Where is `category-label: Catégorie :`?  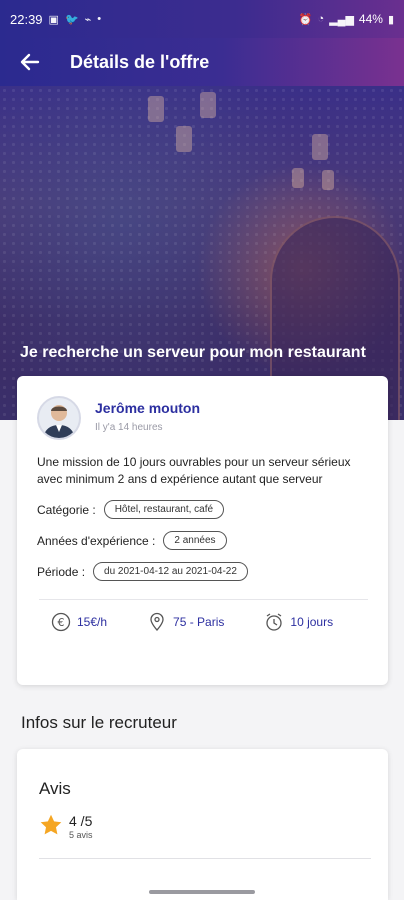
category-label: Catégorie : is located at coordinates (66, 509).